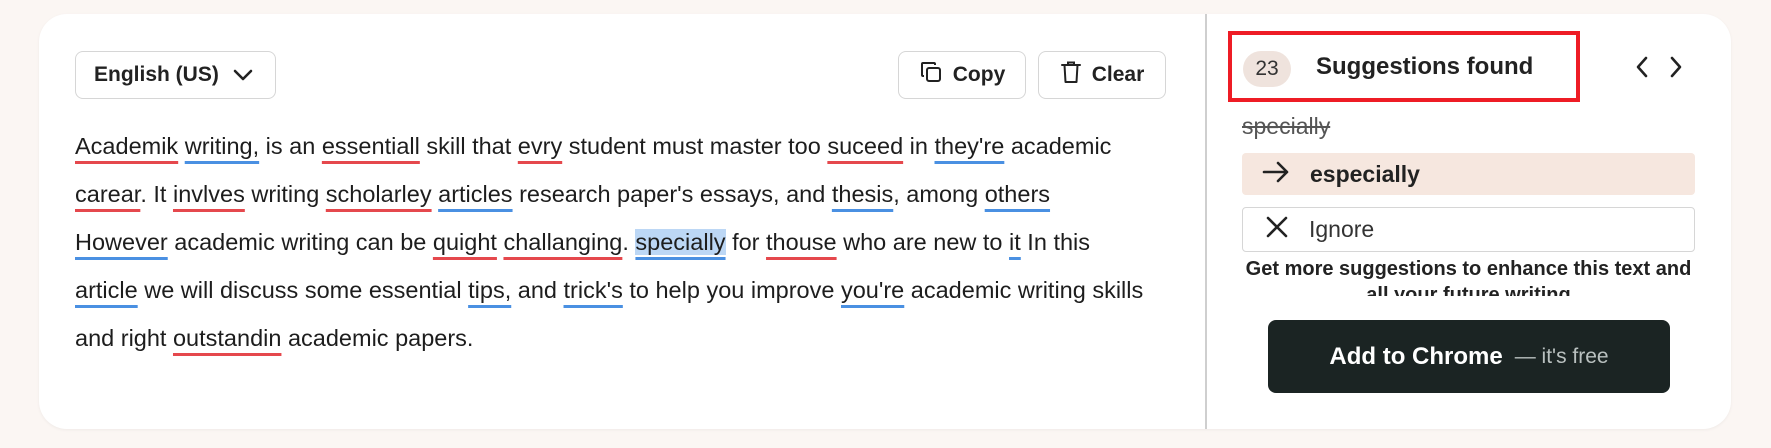 The image size is (1771, 448). Describe the element at coordinates (371, 146) in the screenshot. I see `spelling-error: essentiall` at that location.